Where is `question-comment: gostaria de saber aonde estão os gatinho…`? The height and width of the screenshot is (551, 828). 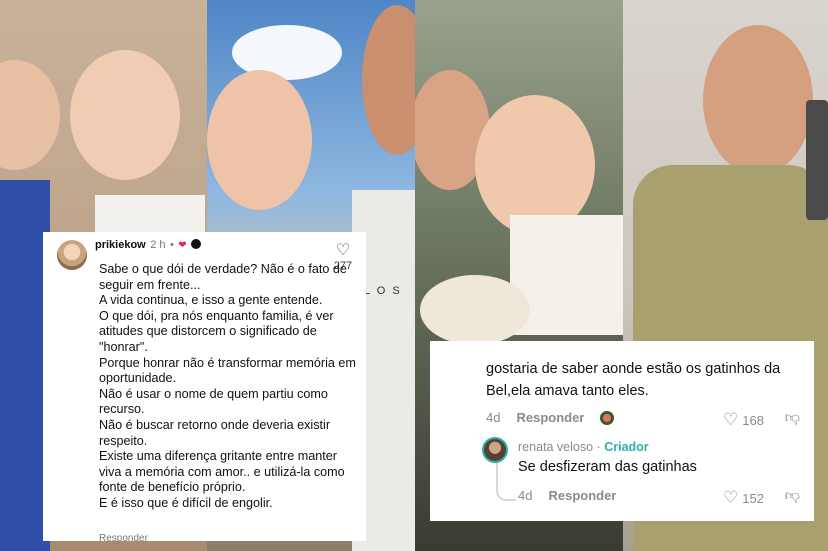 question-comment: gostaria de saber aonde estão os gatinho… is located at coordinates (633, 380).